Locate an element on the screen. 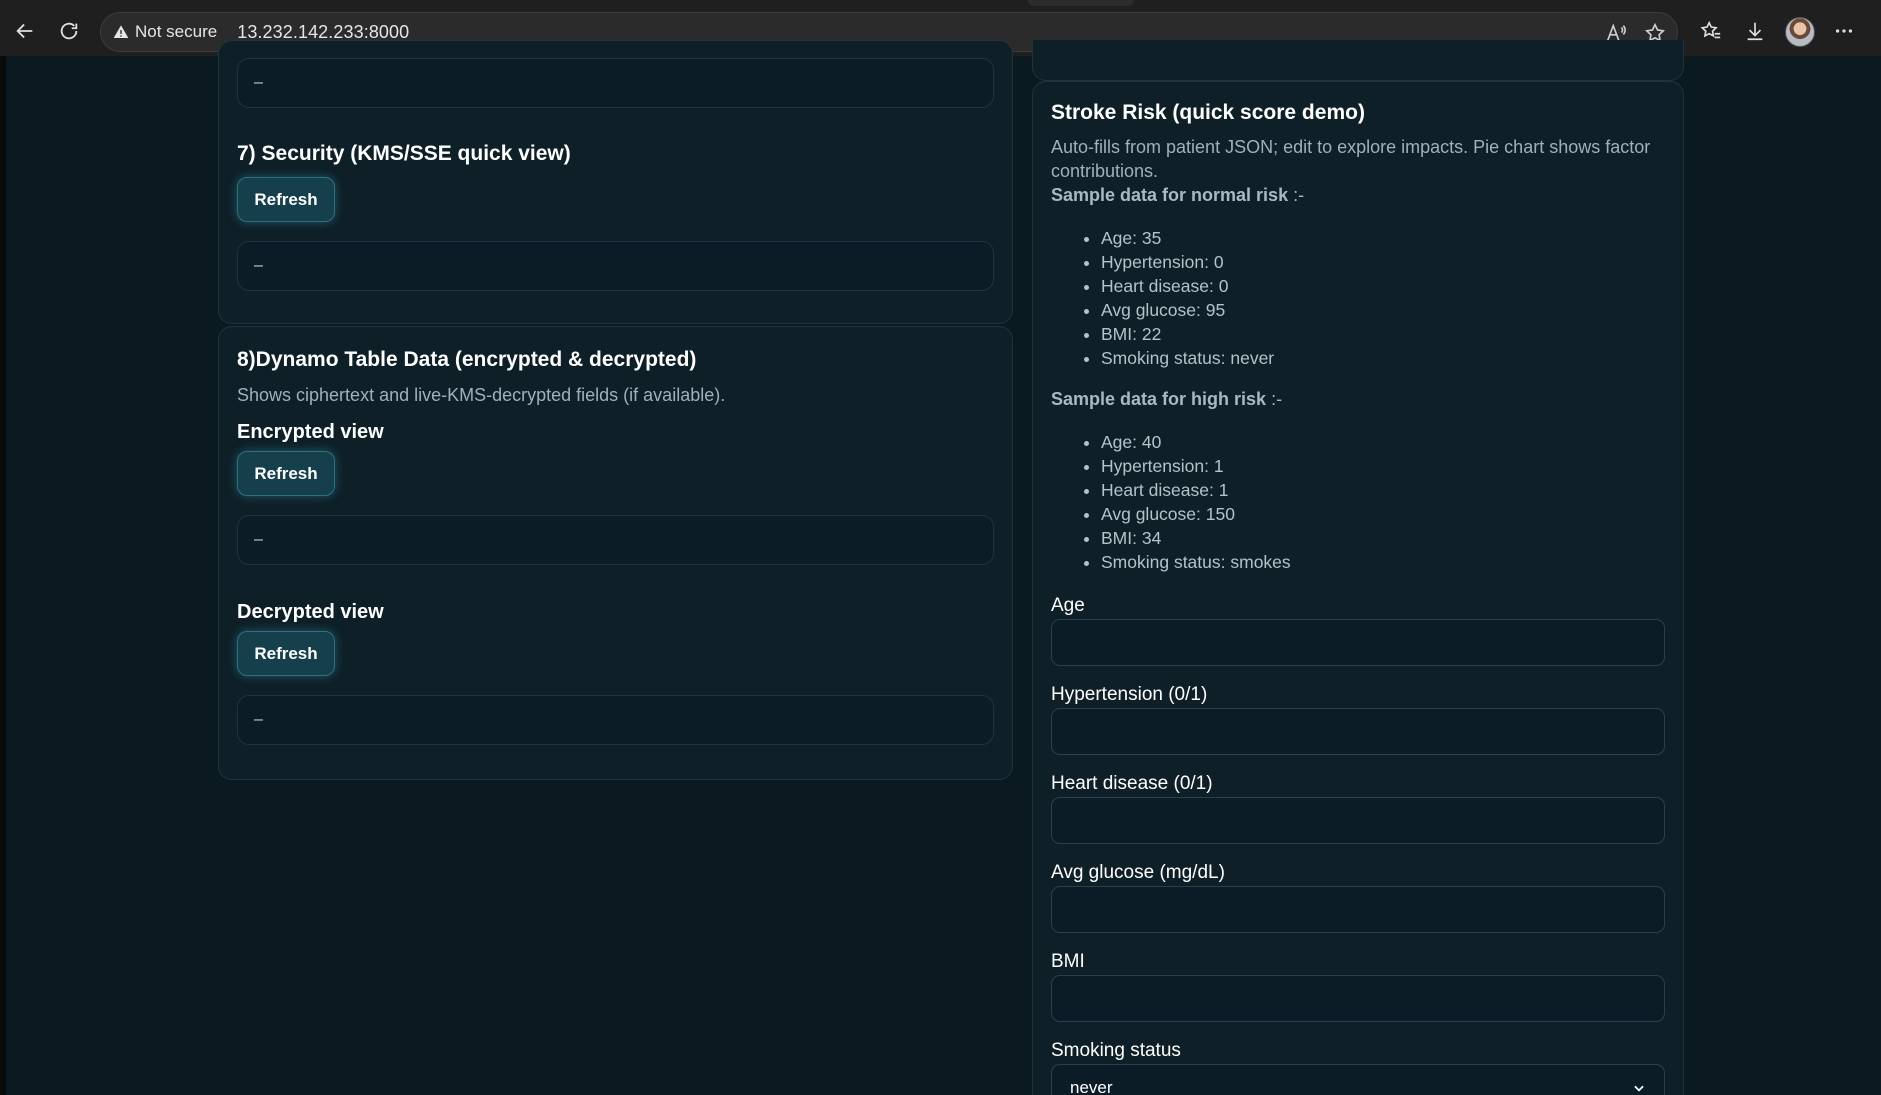  stroke-risk-title: Stroke Risk (quick score demo) is located at coordinates (1208, 112).